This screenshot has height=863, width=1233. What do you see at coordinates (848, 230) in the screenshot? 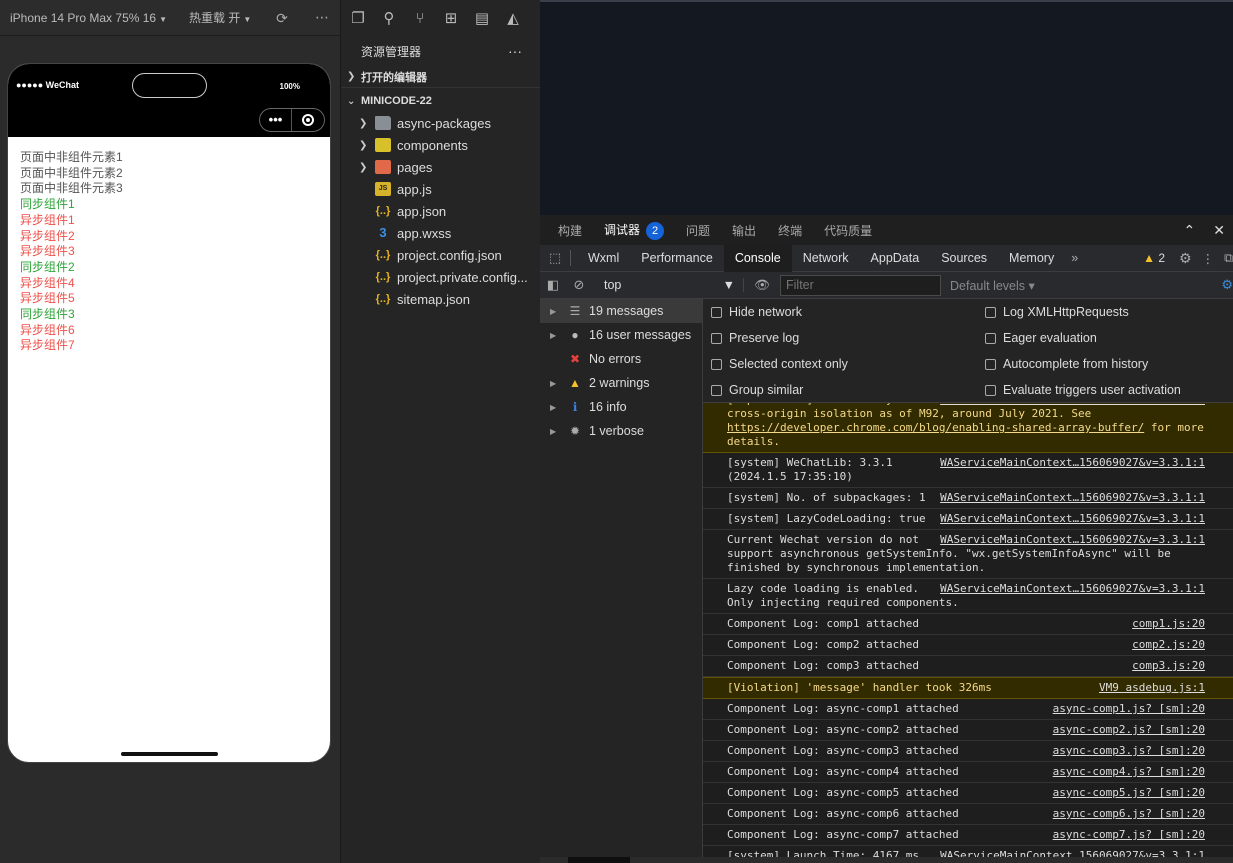
I see `tab-code-quality: 代码质量` at bounding box center [848, 230].